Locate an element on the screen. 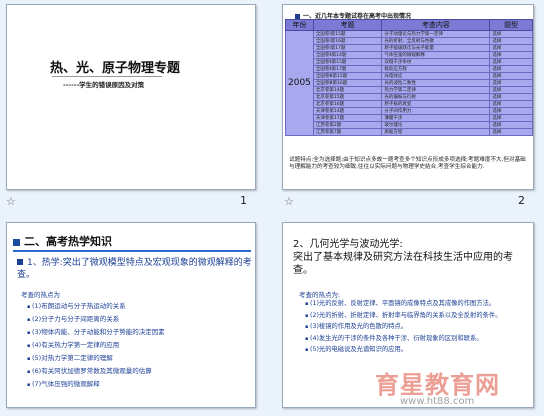 The width and height of the screenshot is (544, 416). table-row: 北京卷第15题 光的偏振与衍射 选择 is located at coordinates (409, 97).